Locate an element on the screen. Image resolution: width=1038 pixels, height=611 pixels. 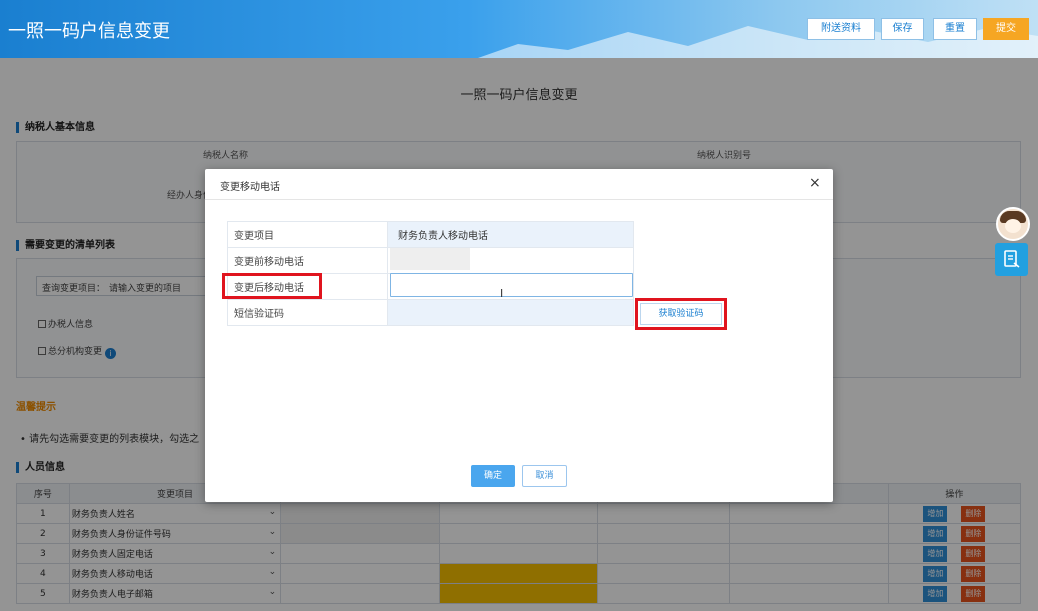
submit-button: 提交 is located at coordinates (1006, 29).